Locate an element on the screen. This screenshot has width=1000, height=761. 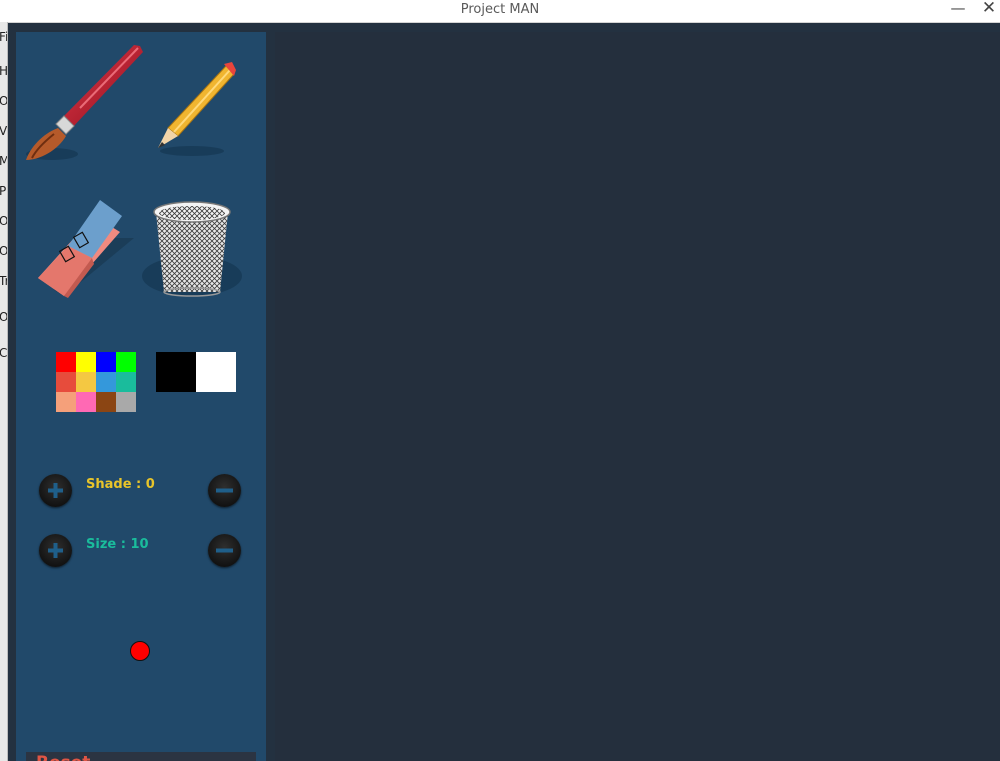
paintbrush-icon is located at coordinates (84, 102).